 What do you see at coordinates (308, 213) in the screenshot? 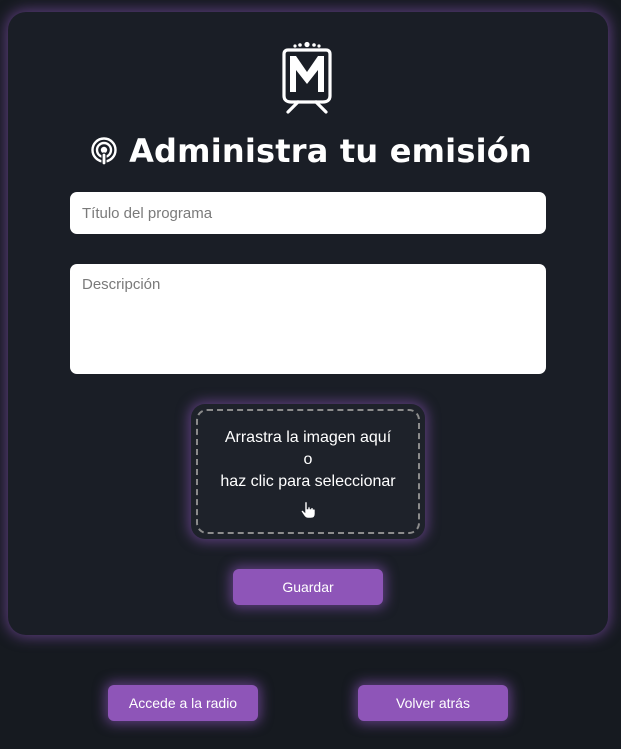
I see `program-title-input` at bounding box center [308, 213].